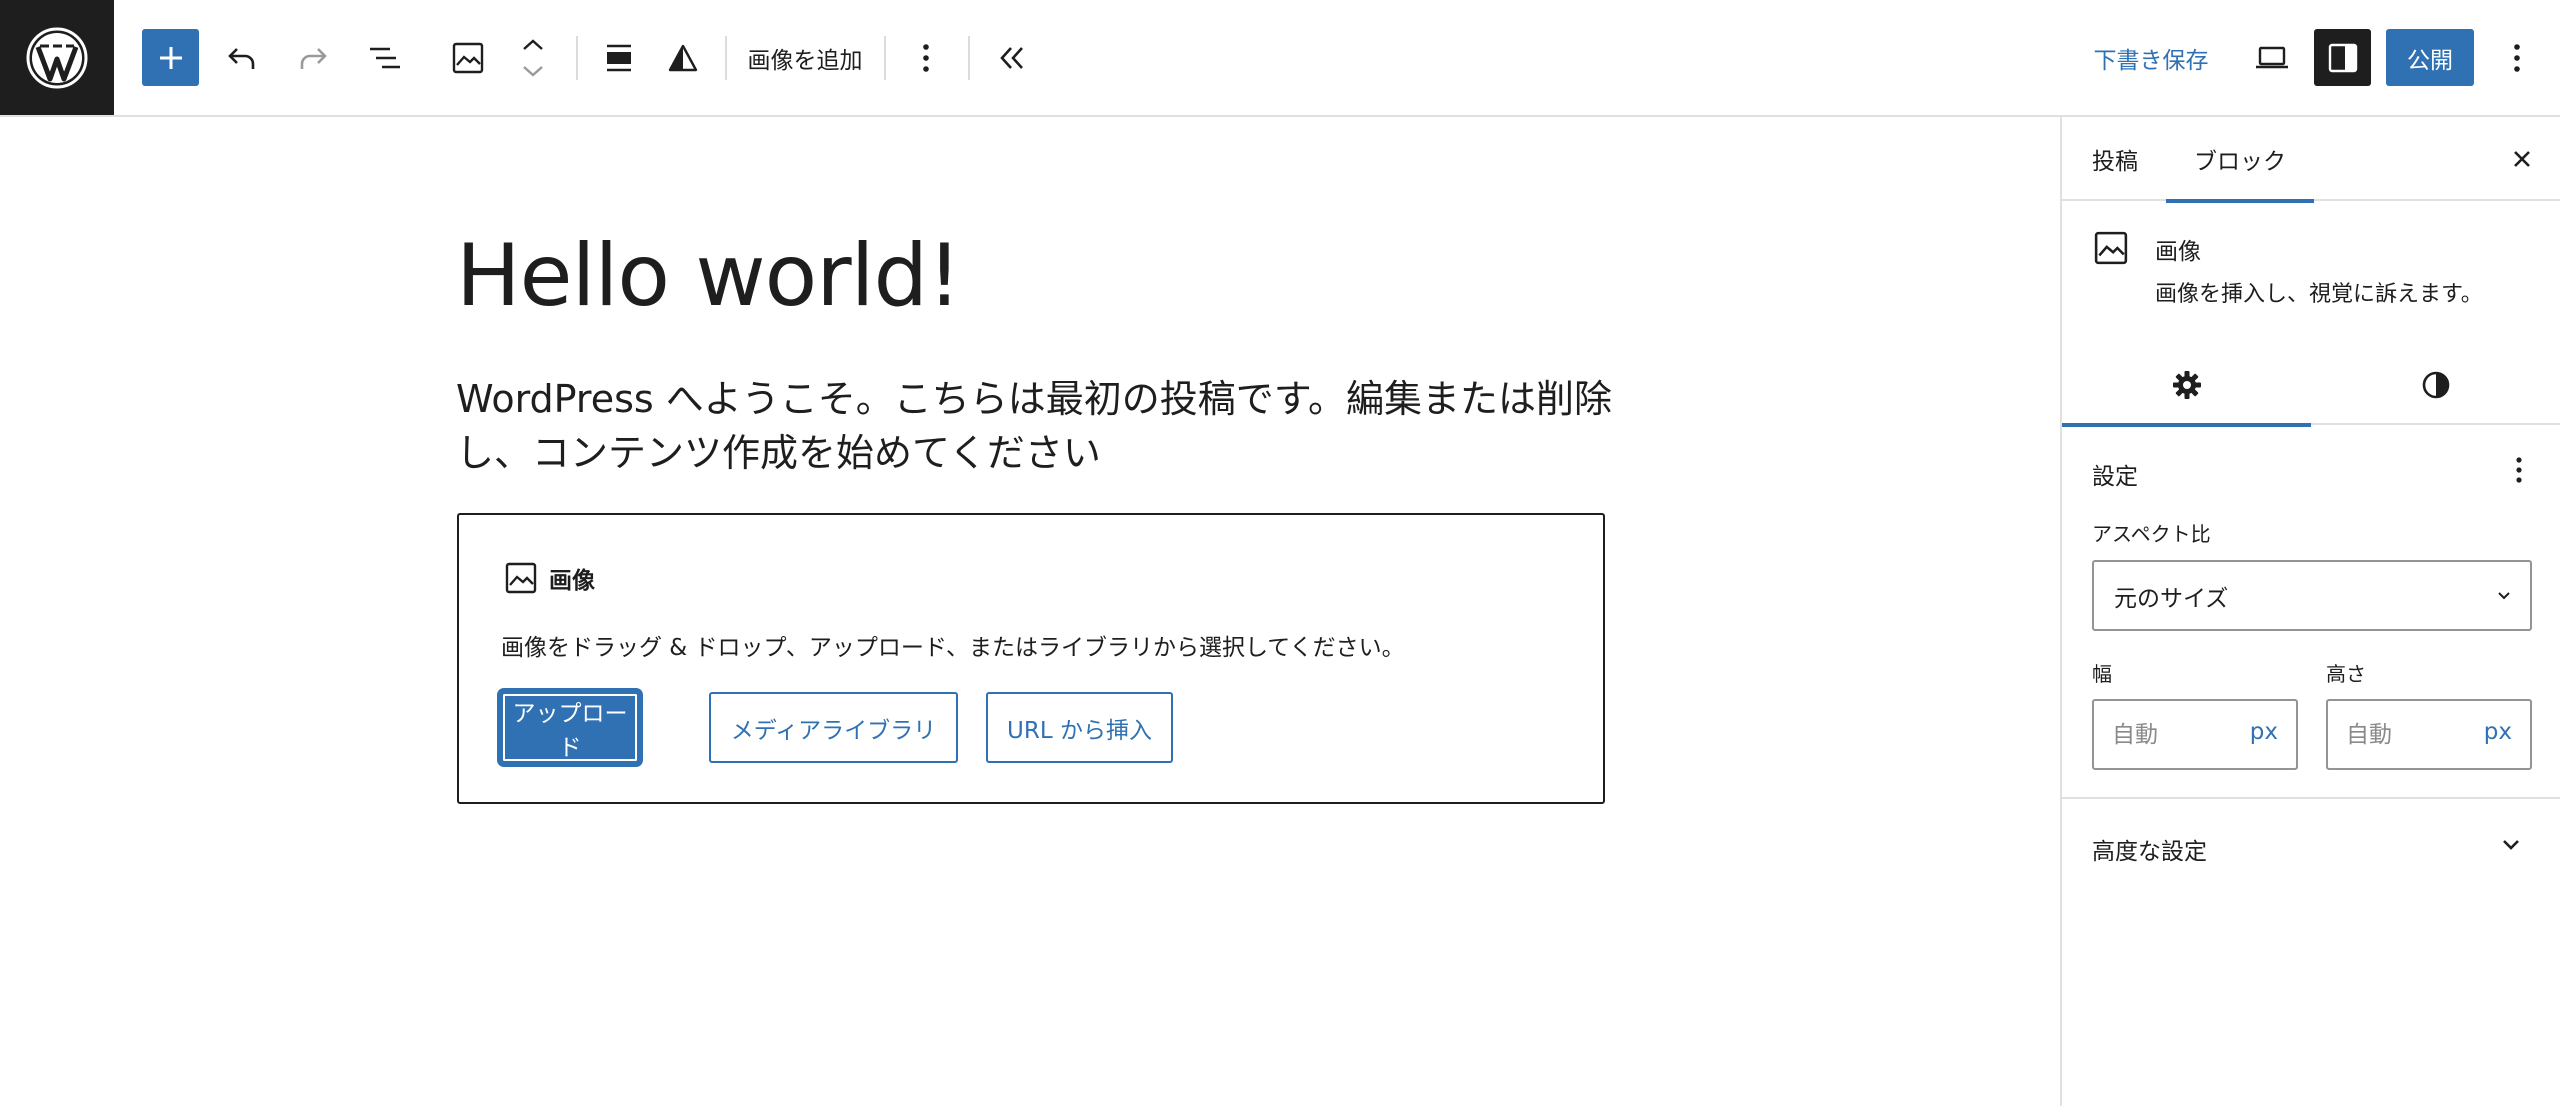  I want to click on document-overview-button, so click(384, 57).